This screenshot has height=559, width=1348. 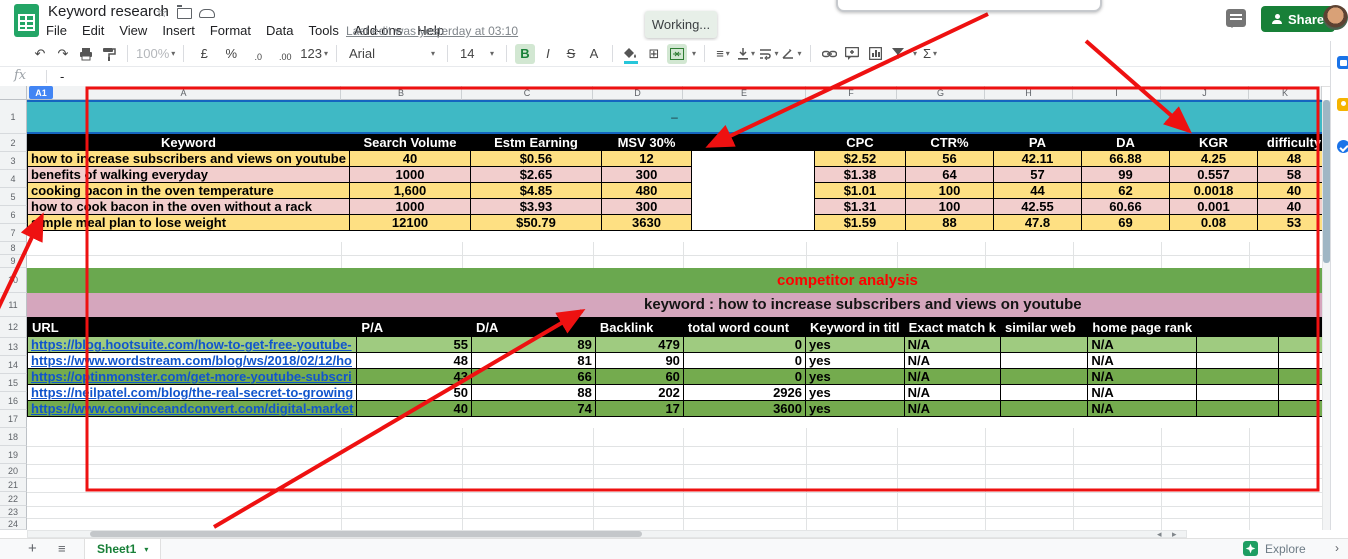 What do you see at coordinates (178, 30) in the screenshot?
I see `menu-item-insert: Insert` at bounding box center [178, 30].